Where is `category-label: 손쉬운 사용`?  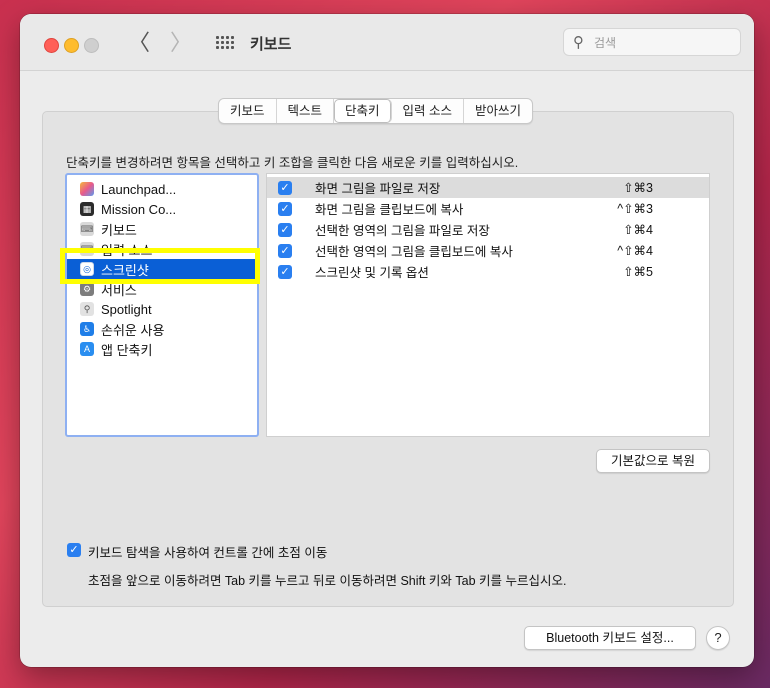
category-label: 손쉬운 사용 is located at coordinates (133, 330).